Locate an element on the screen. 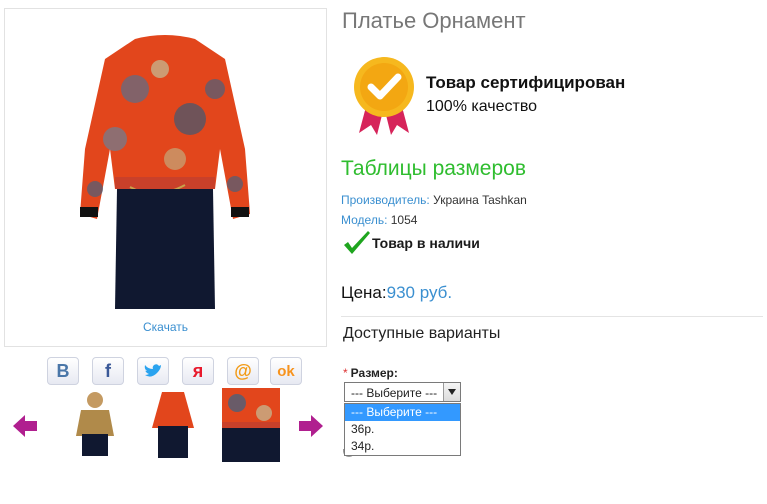 This screenshot has width=767, height=504. facebook-icon: f is located at coordinates (108, 371).